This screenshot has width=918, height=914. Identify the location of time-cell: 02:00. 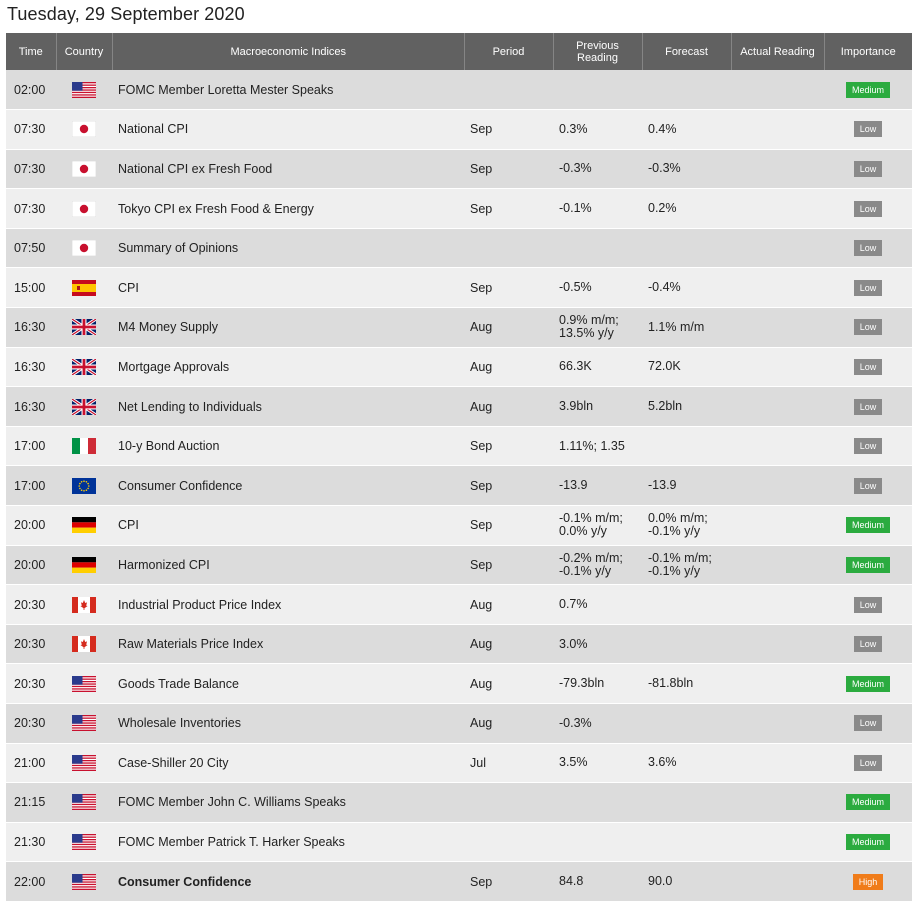
(31, 90).